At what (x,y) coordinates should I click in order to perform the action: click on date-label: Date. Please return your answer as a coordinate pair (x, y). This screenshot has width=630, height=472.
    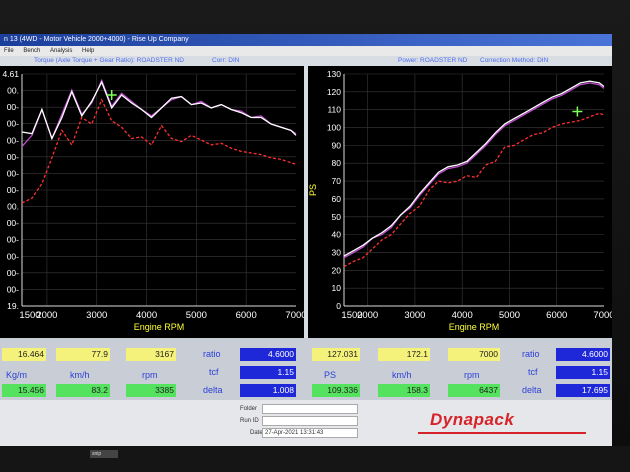
    Looking at the image, I should click on (256, 433).